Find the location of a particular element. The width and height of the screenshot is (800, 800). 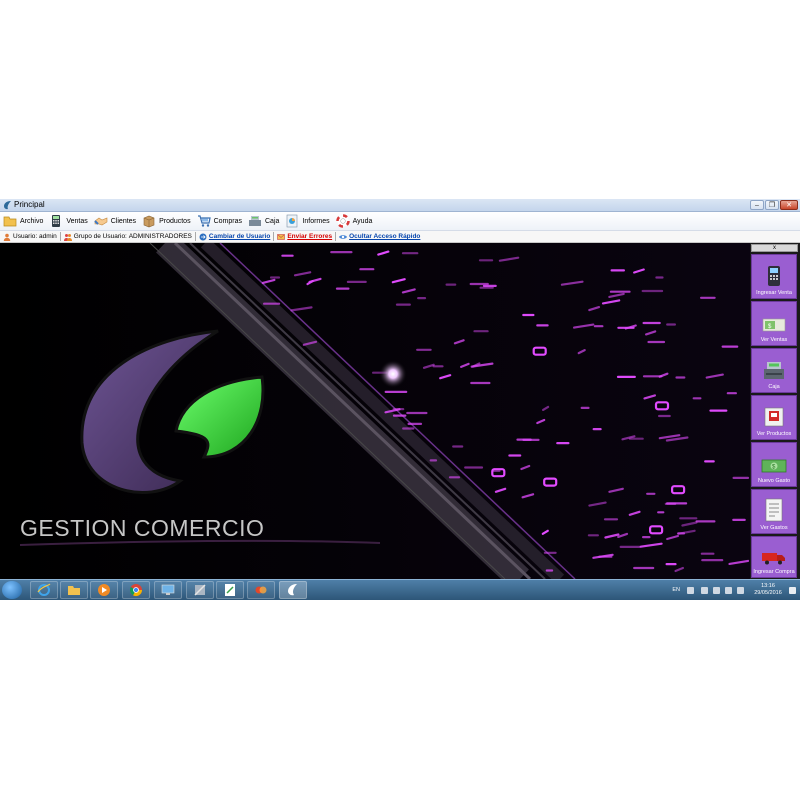

taskbar-media-player is located at coordinates (104, 590).